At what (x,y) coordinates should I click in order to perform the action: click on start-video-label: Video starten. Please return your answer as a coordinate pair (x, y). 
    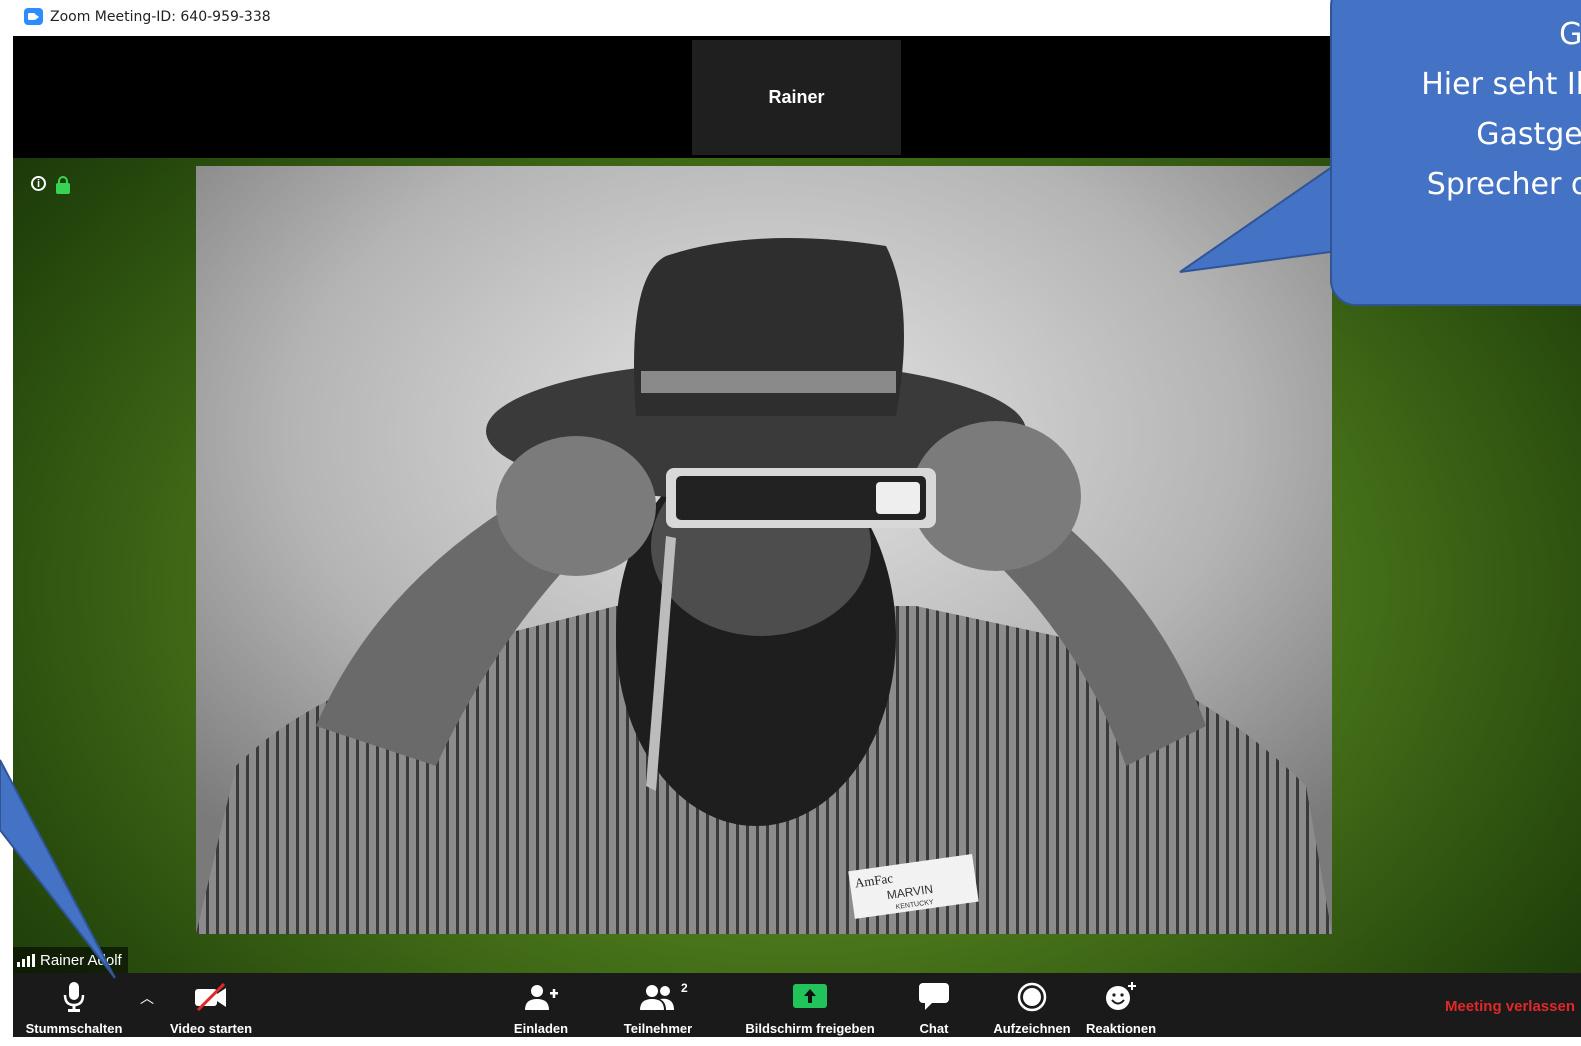
    Looking at the image, I should click on (211, 1028).